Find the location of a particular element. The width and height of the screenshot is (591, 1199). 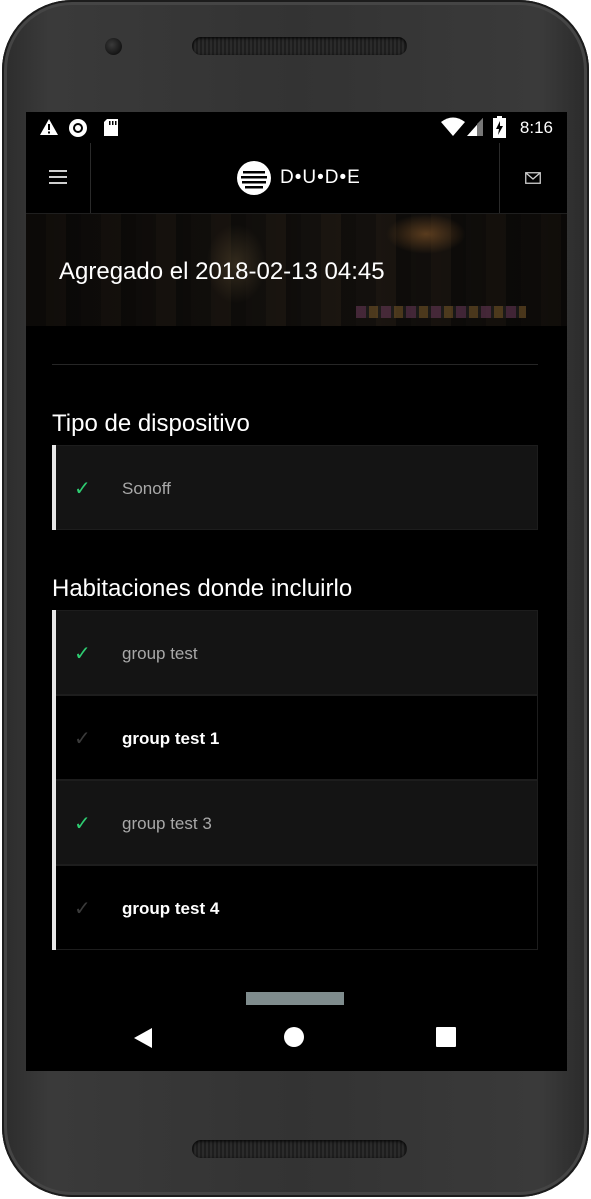

front-camera is located at coordinates (113, 46).